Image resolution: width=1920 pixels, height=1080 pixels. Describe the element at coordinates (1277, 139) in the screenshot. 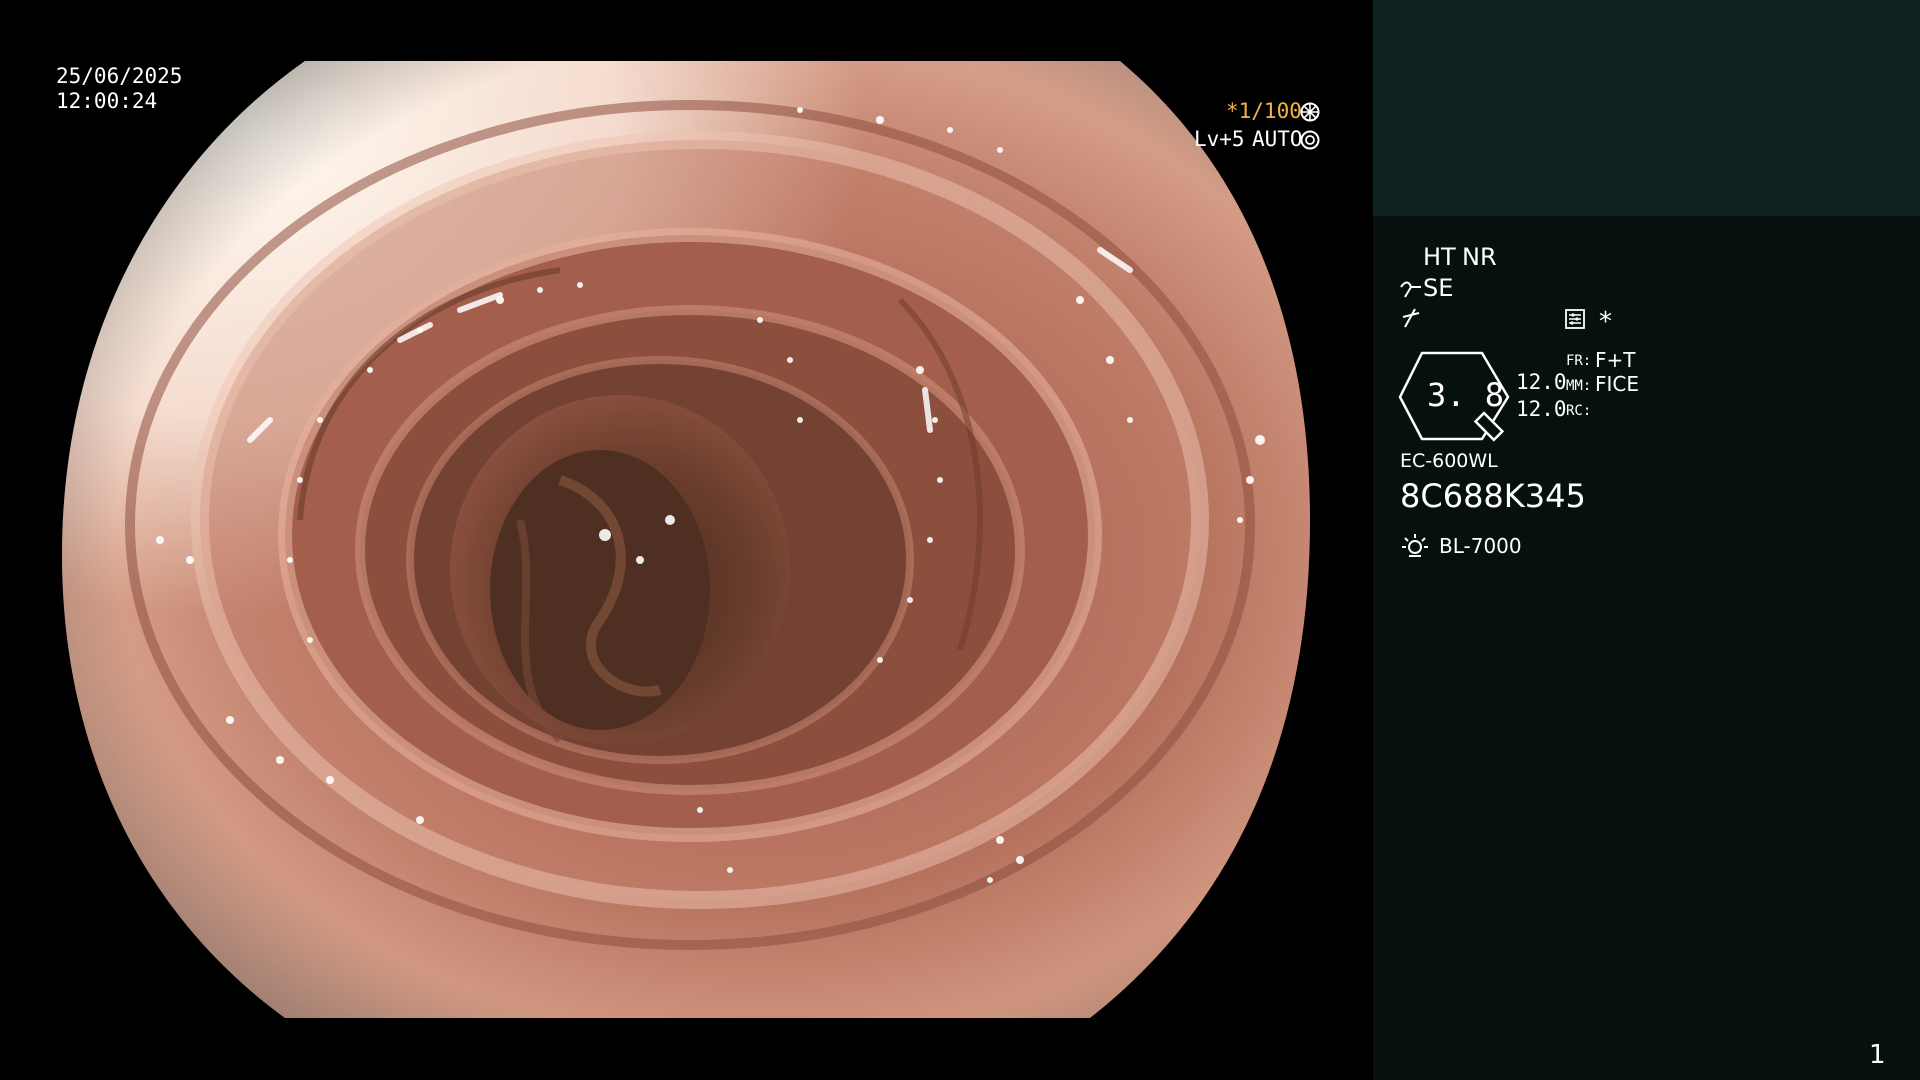

I see `iris-mode: AUTO` at that location.